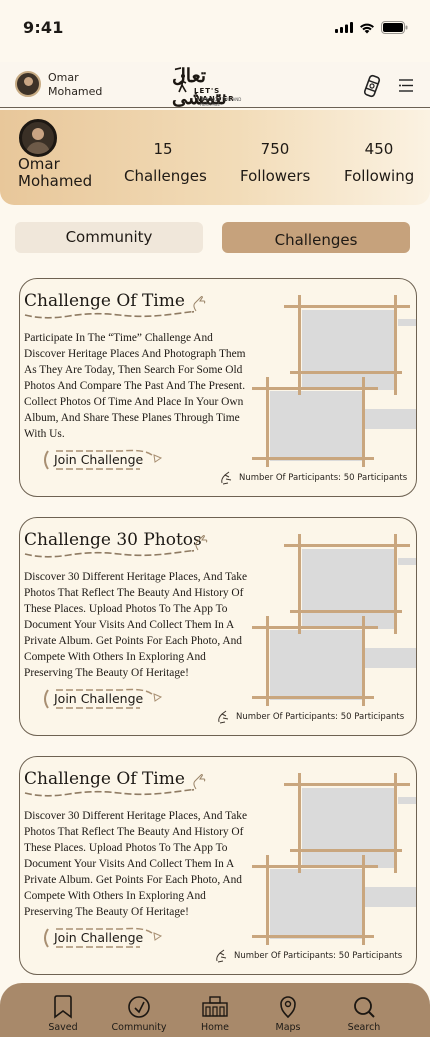  Describe the element at coordinates (139, 1007) in the screenshot. I see `compass-icon` at that location.